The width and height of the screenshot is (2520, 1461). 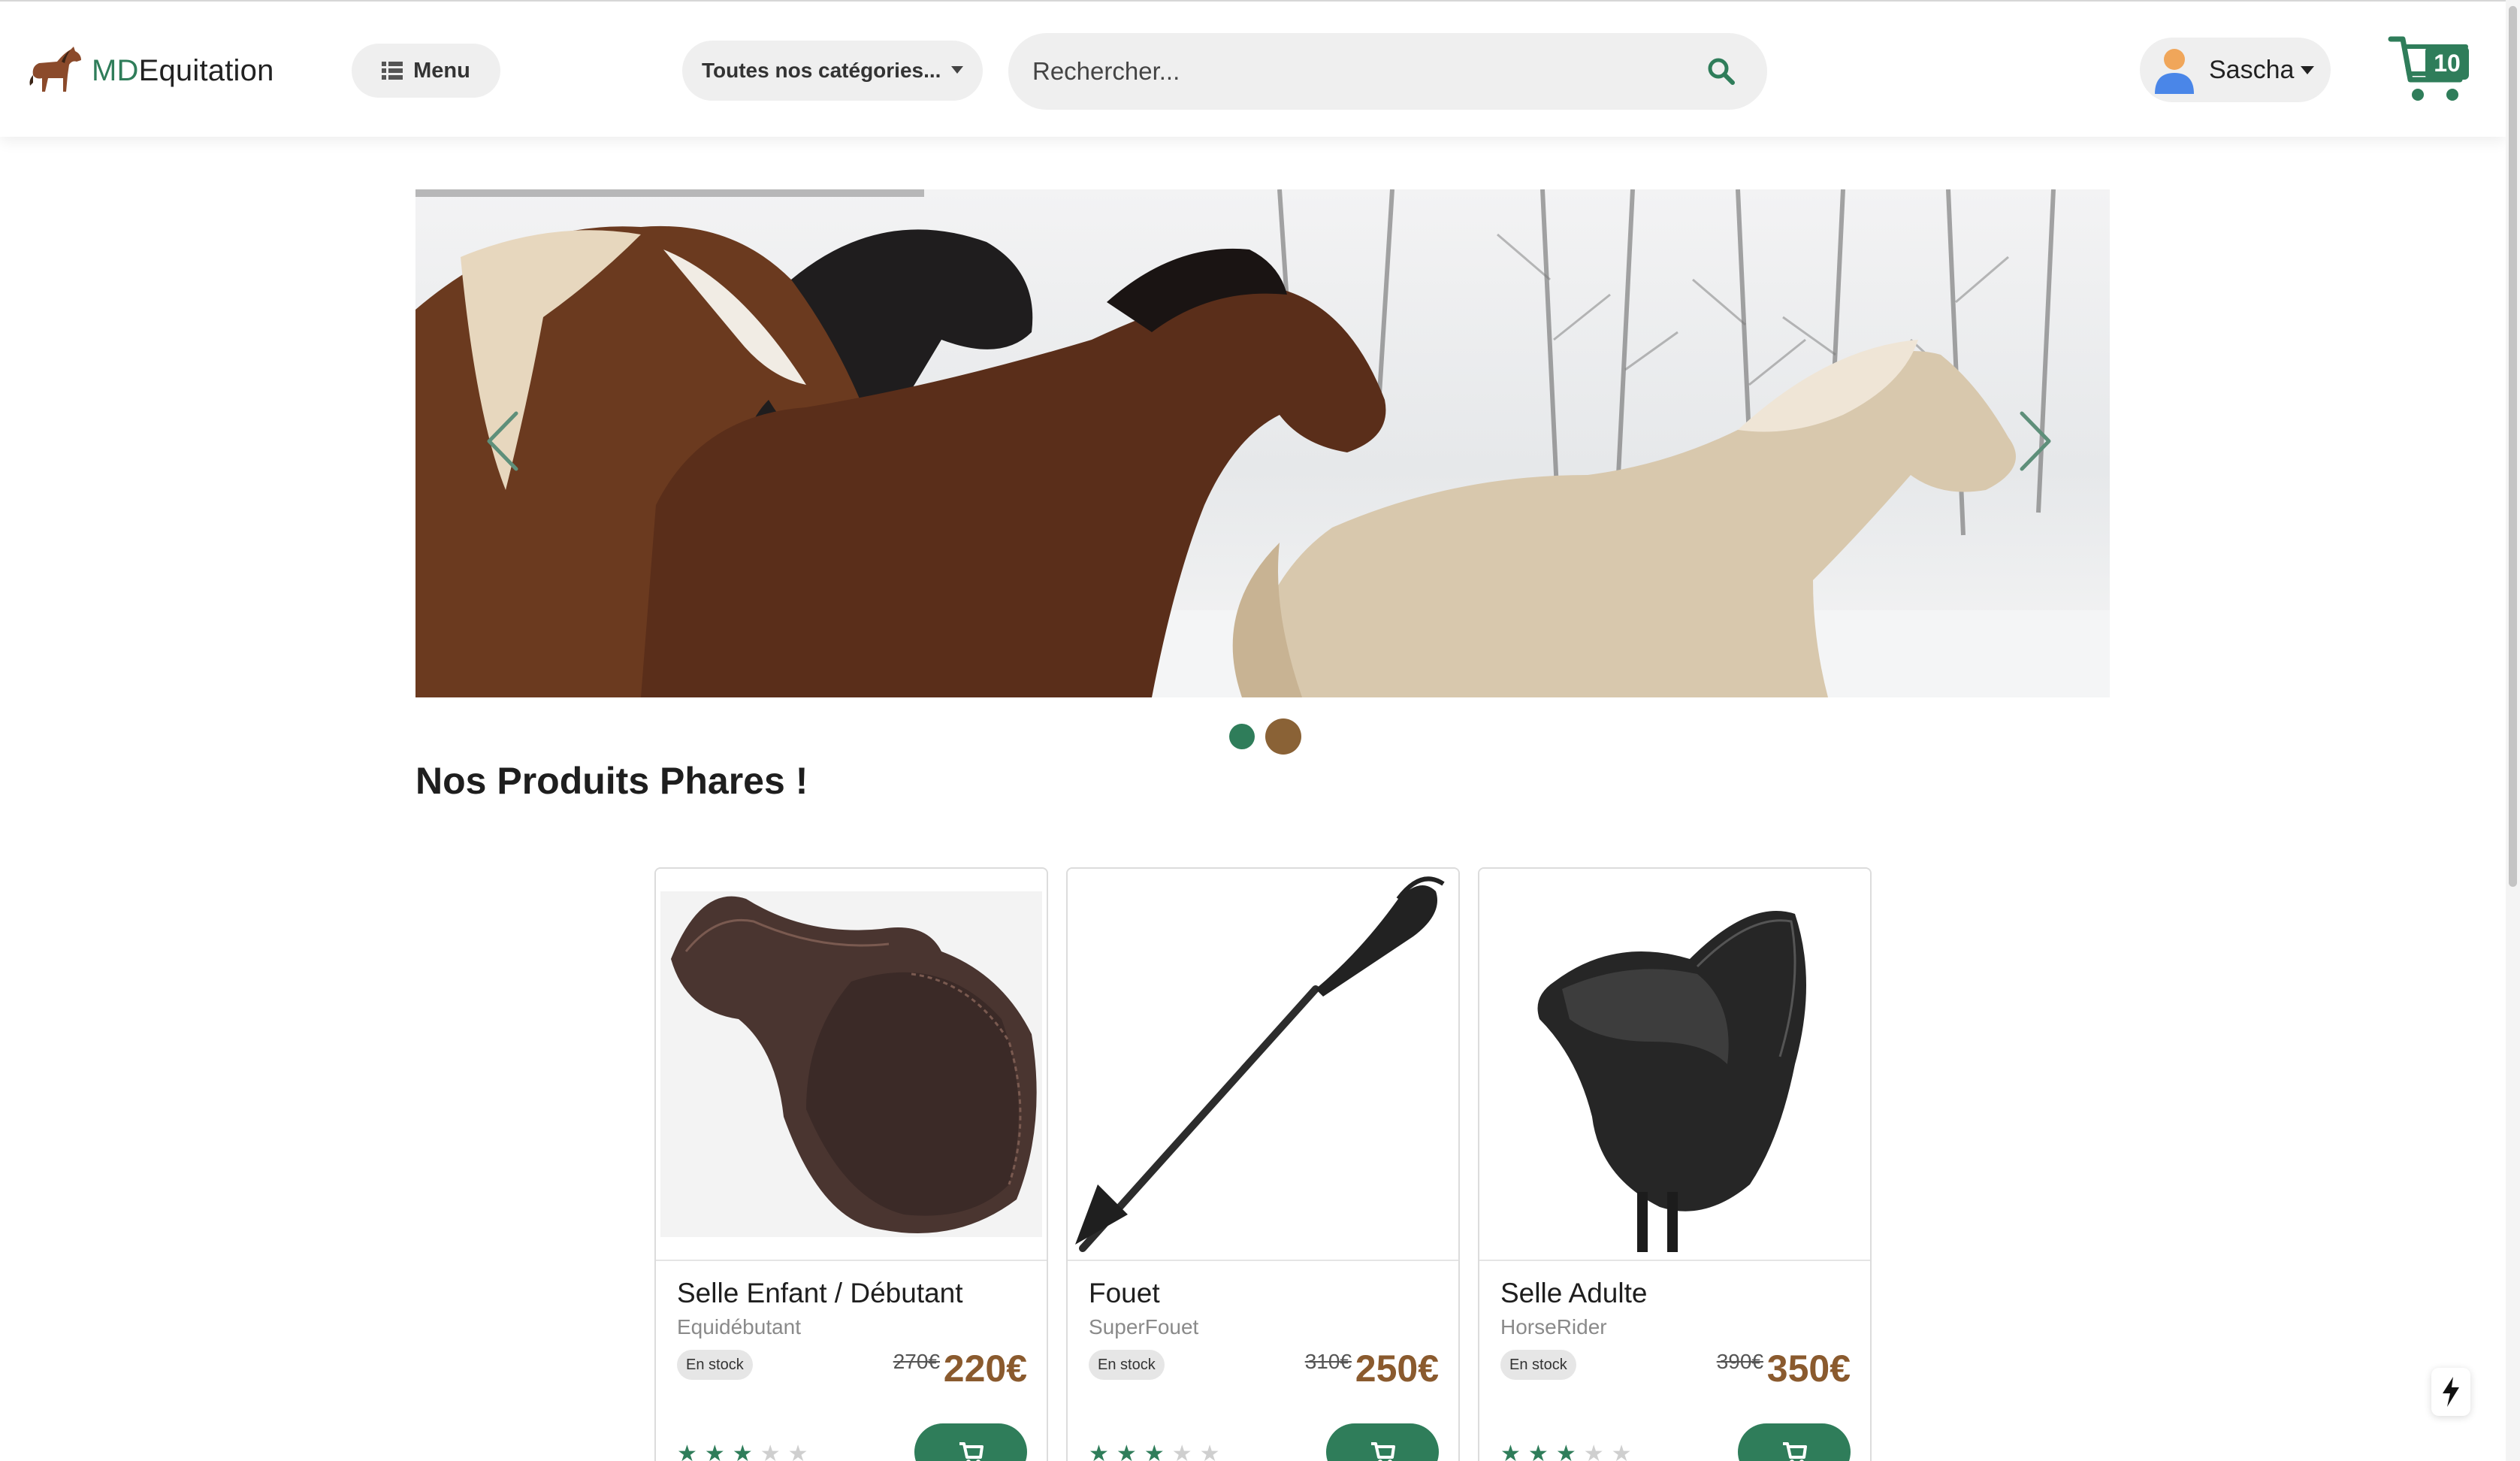 I want to click on current-price: 220€, so click(x=985, y=1369).